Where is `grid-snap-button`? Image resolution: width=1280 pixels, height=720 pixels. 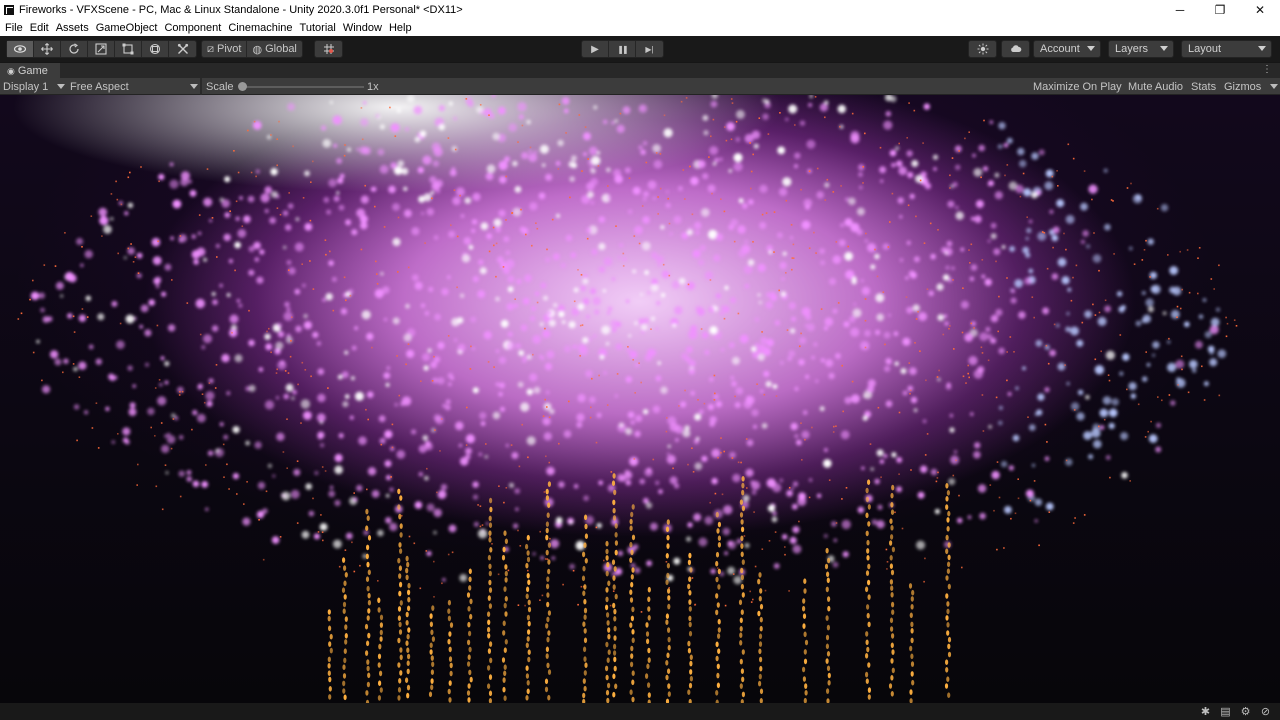
grid-snap-button is located at coordinates (328, 49).